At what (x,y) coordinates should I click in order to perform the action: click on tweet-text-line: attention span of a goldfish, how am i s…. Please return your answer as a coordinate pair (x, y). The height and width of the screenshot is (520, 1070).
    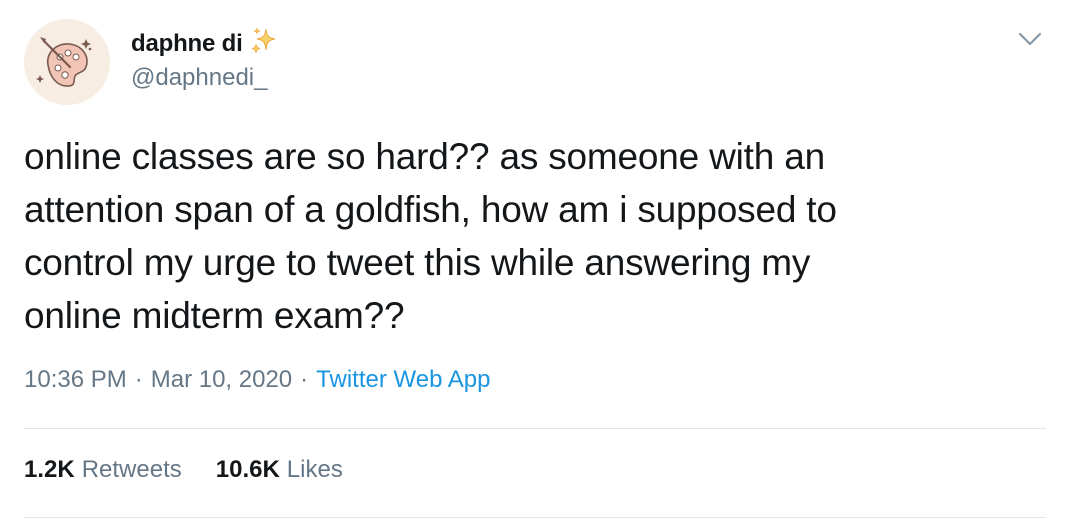
    Looking at the image, I should click on (430, 209).